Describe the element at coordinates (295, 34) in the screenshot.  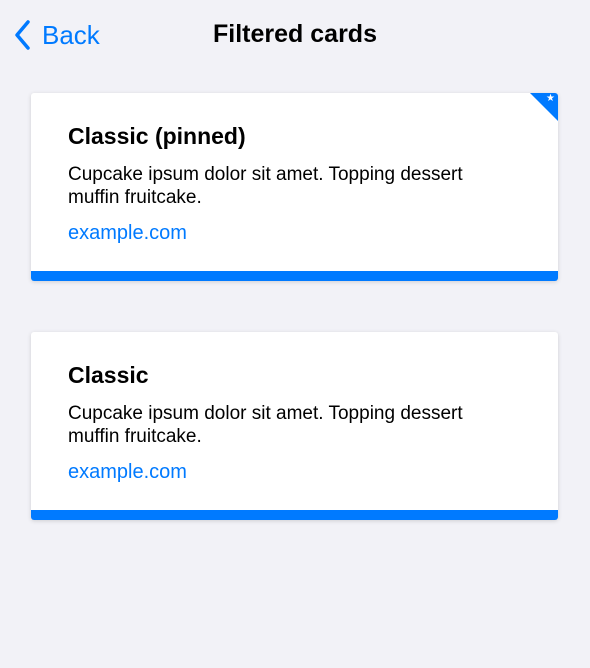
I see `page-title: Filtered cards` at that location.